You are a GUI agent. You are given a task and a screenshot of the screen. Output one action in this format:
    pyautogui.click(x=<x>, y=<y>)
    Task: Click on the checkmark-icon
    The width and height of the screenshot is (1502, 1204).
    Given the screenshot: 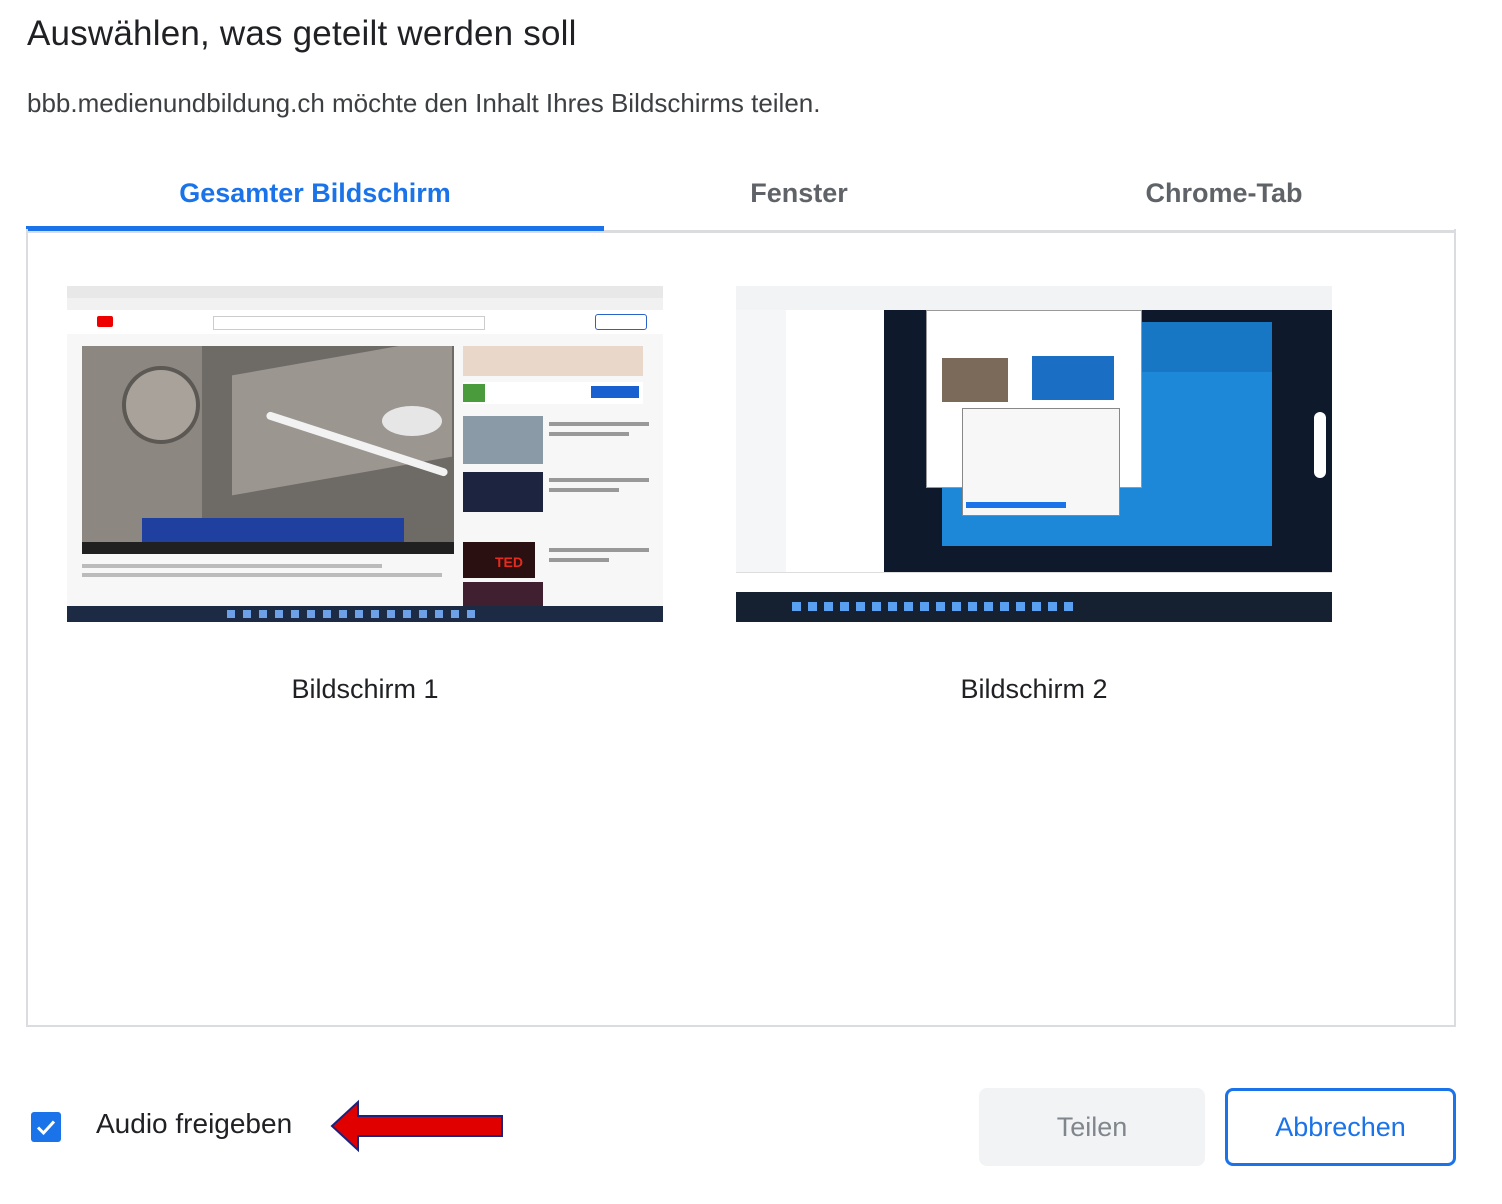 What is the action you would take?
    pyautogui.click(x=46, y=1128)
    